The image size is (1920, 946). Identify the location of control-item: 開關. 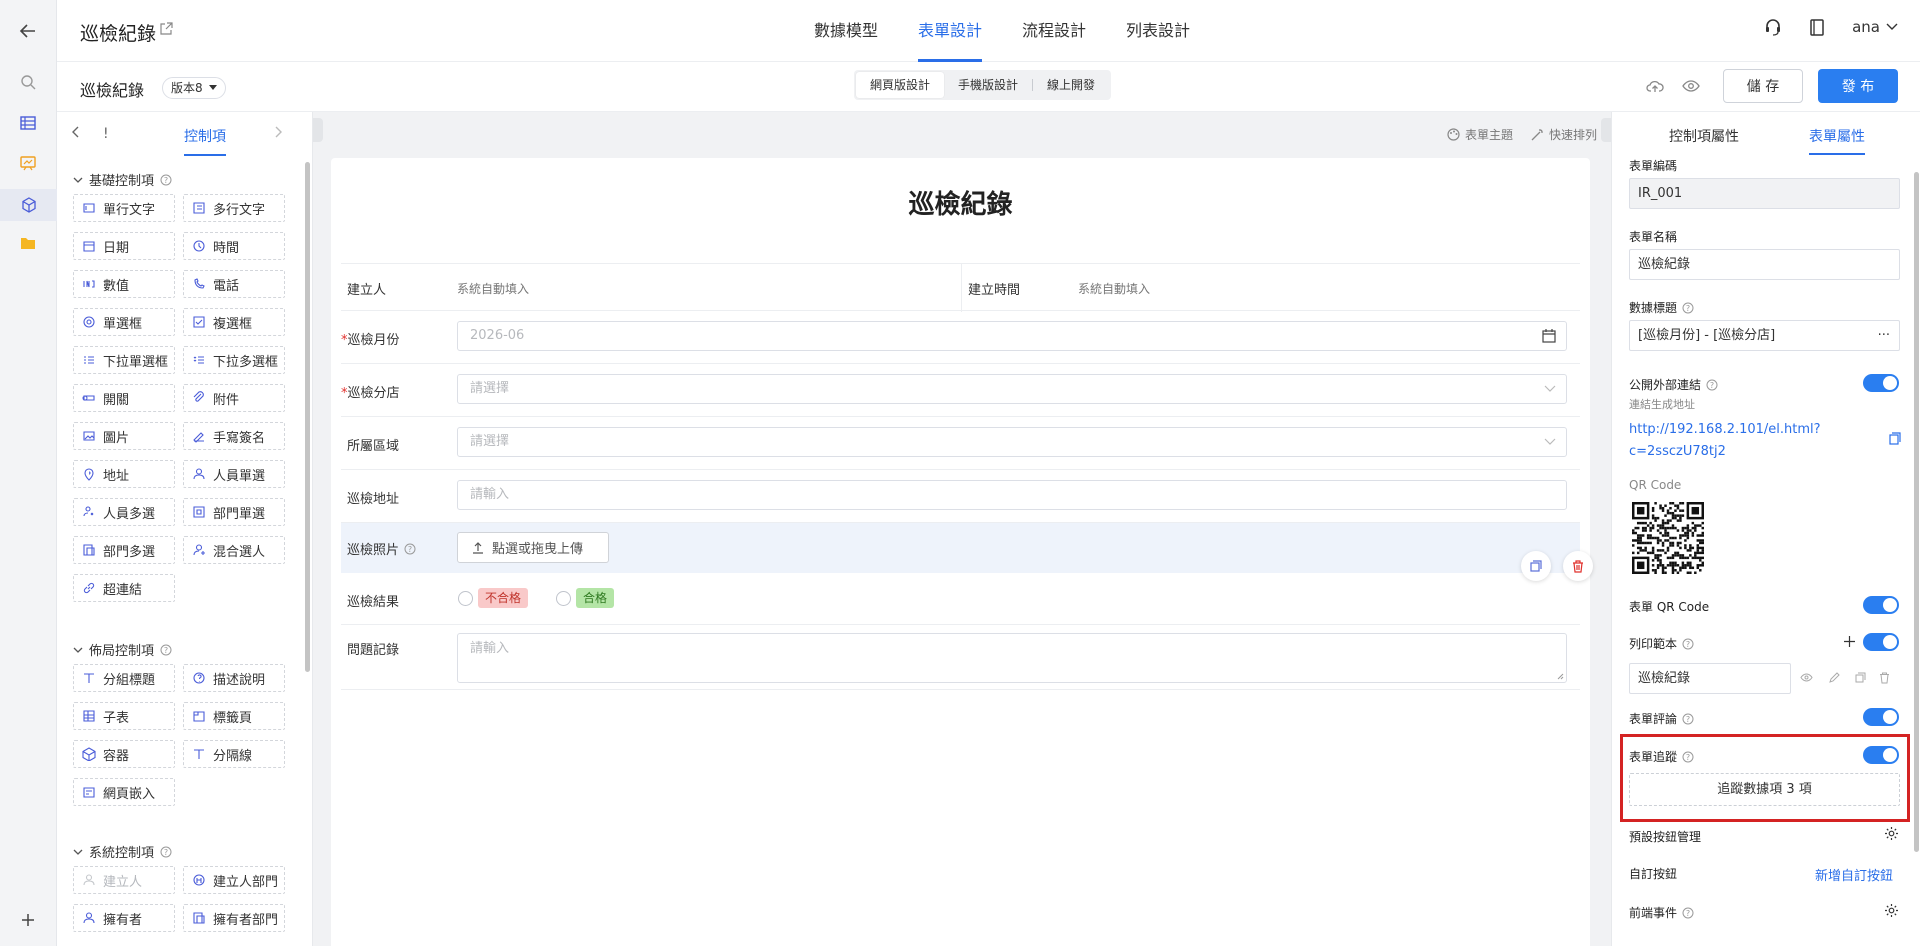
(124, 398).